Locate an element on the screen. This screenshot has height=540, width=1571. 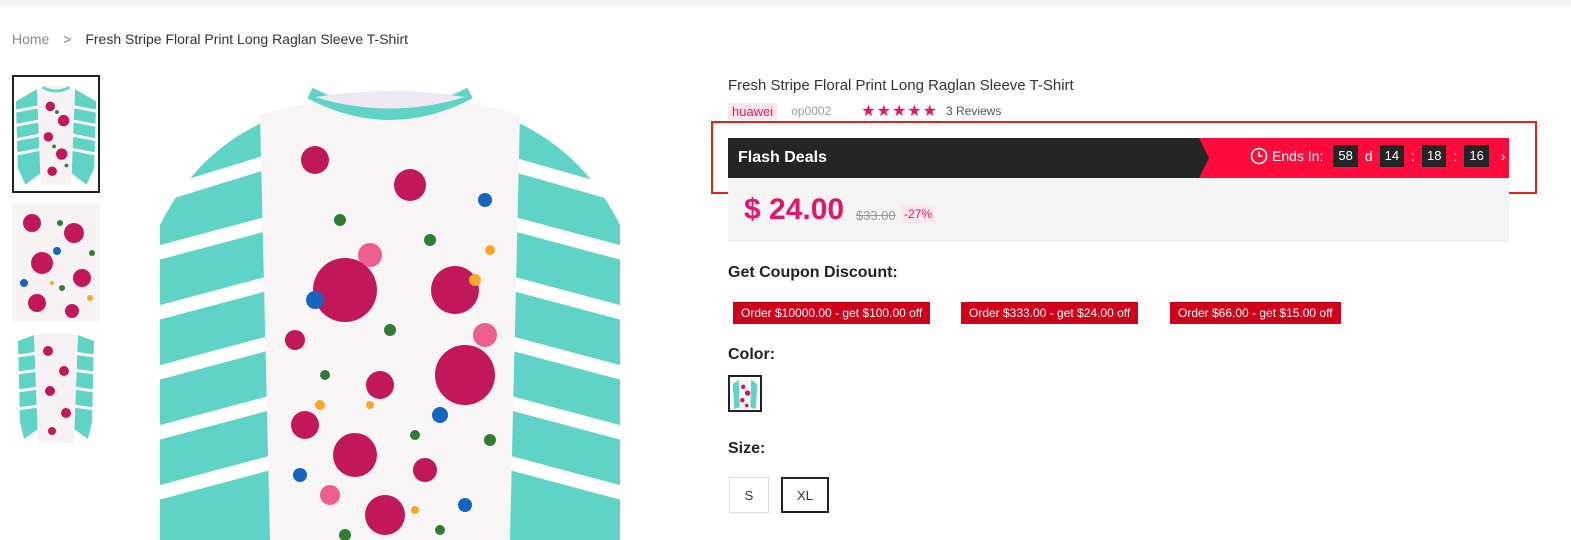
size-option-s: S is located at coordinates (749, 495).